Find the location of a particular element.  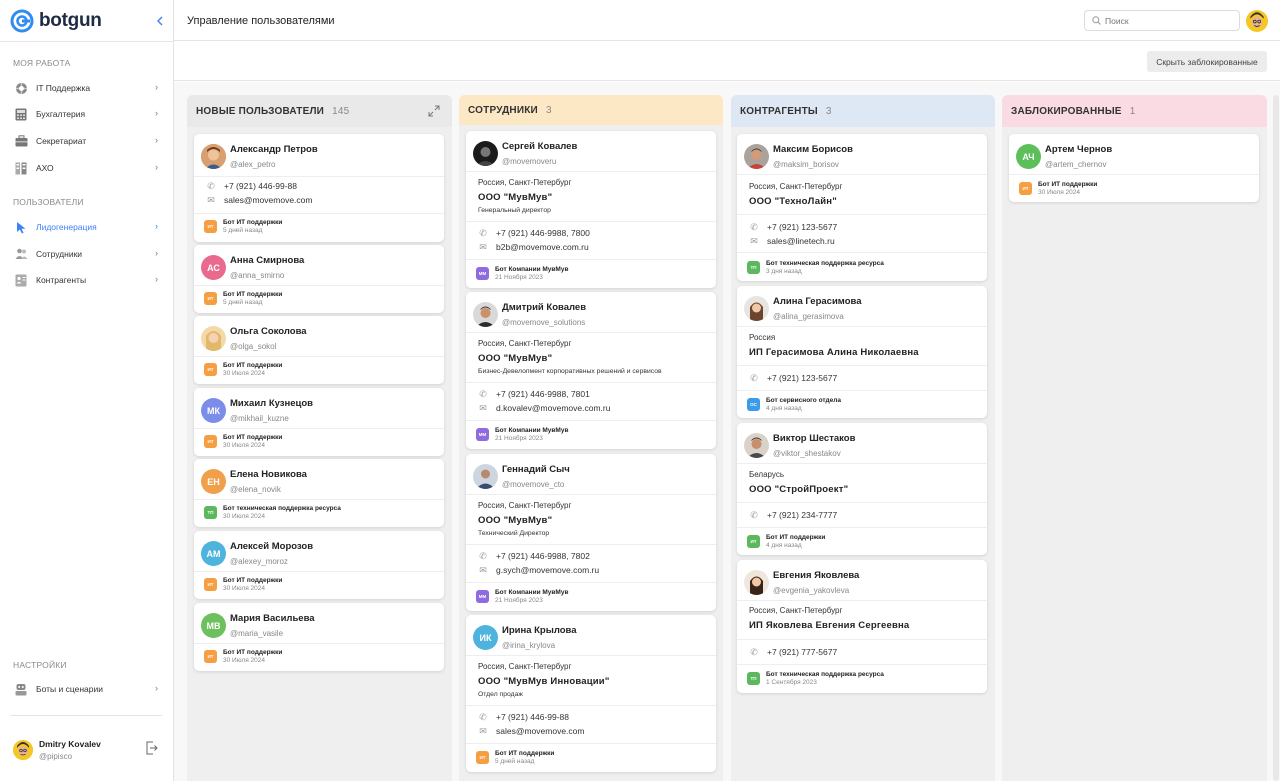

column-count: 145 is located at coordinates (341, 111).